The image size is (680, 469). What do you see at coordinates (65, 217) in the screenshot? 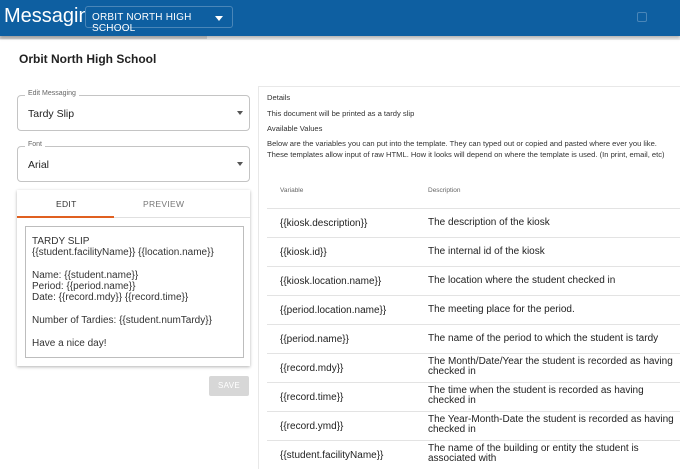
I see `active-tab-indicator` at bounding box center [65, 217].